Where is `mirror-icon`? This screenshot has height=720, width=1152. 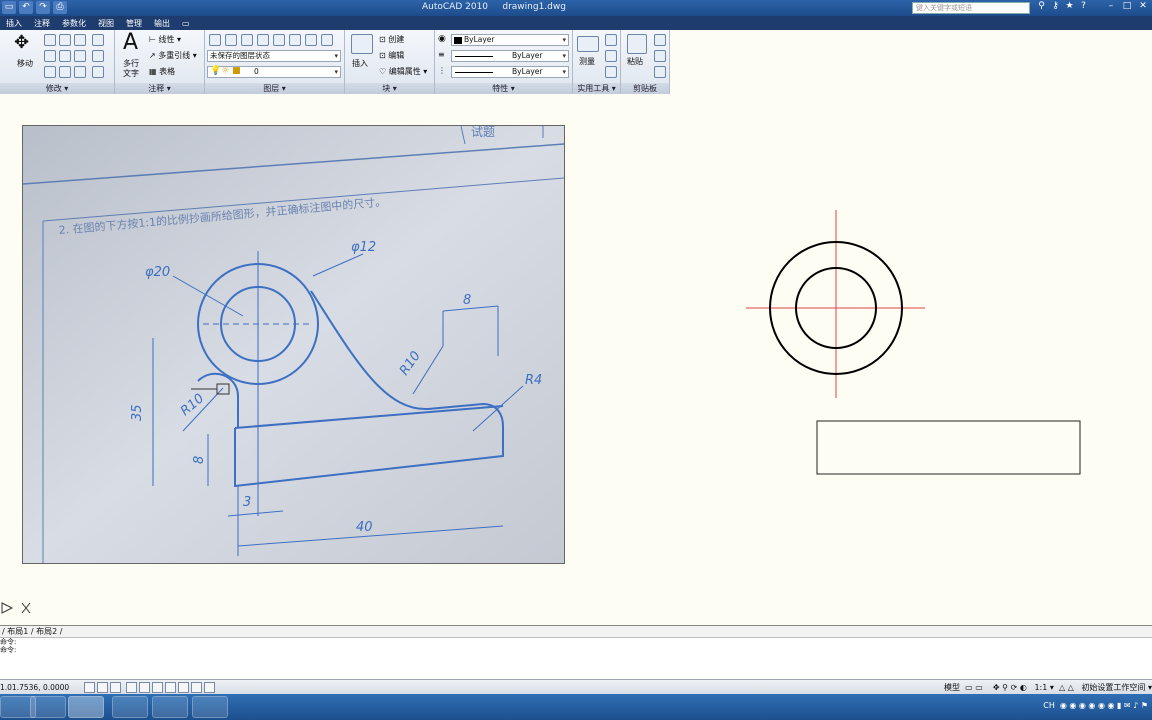 mirror-icon is located at coordinates (65, 56).